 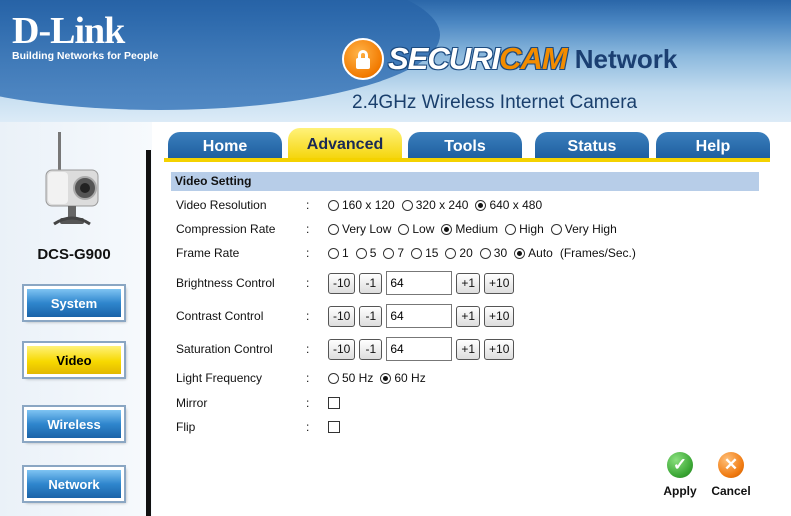 I want to click on saturation-row: Saturation Control : -10 -1 +1 +10, so click(x=471, y=349).